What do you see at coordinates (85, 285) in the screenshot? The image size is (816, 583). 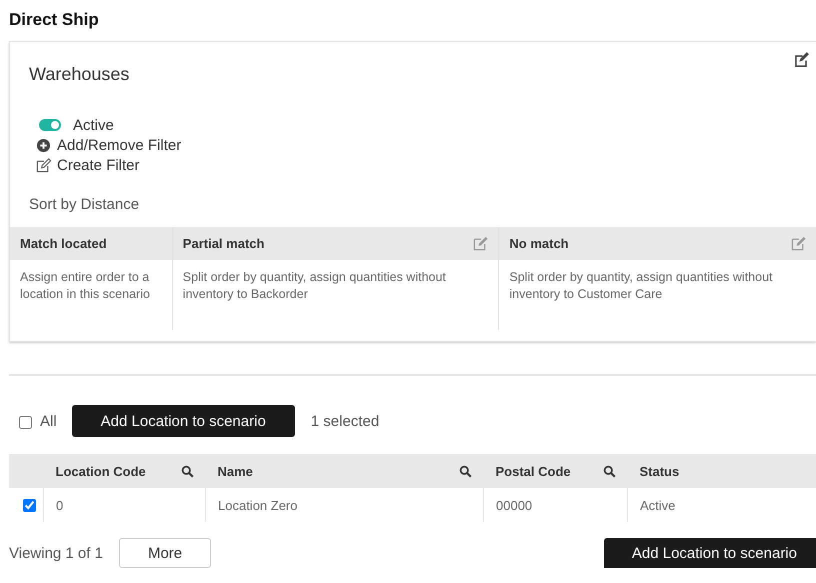 I see `rule-description: Assign entire order to a location in this scenario` at bounding box center [85, 285].